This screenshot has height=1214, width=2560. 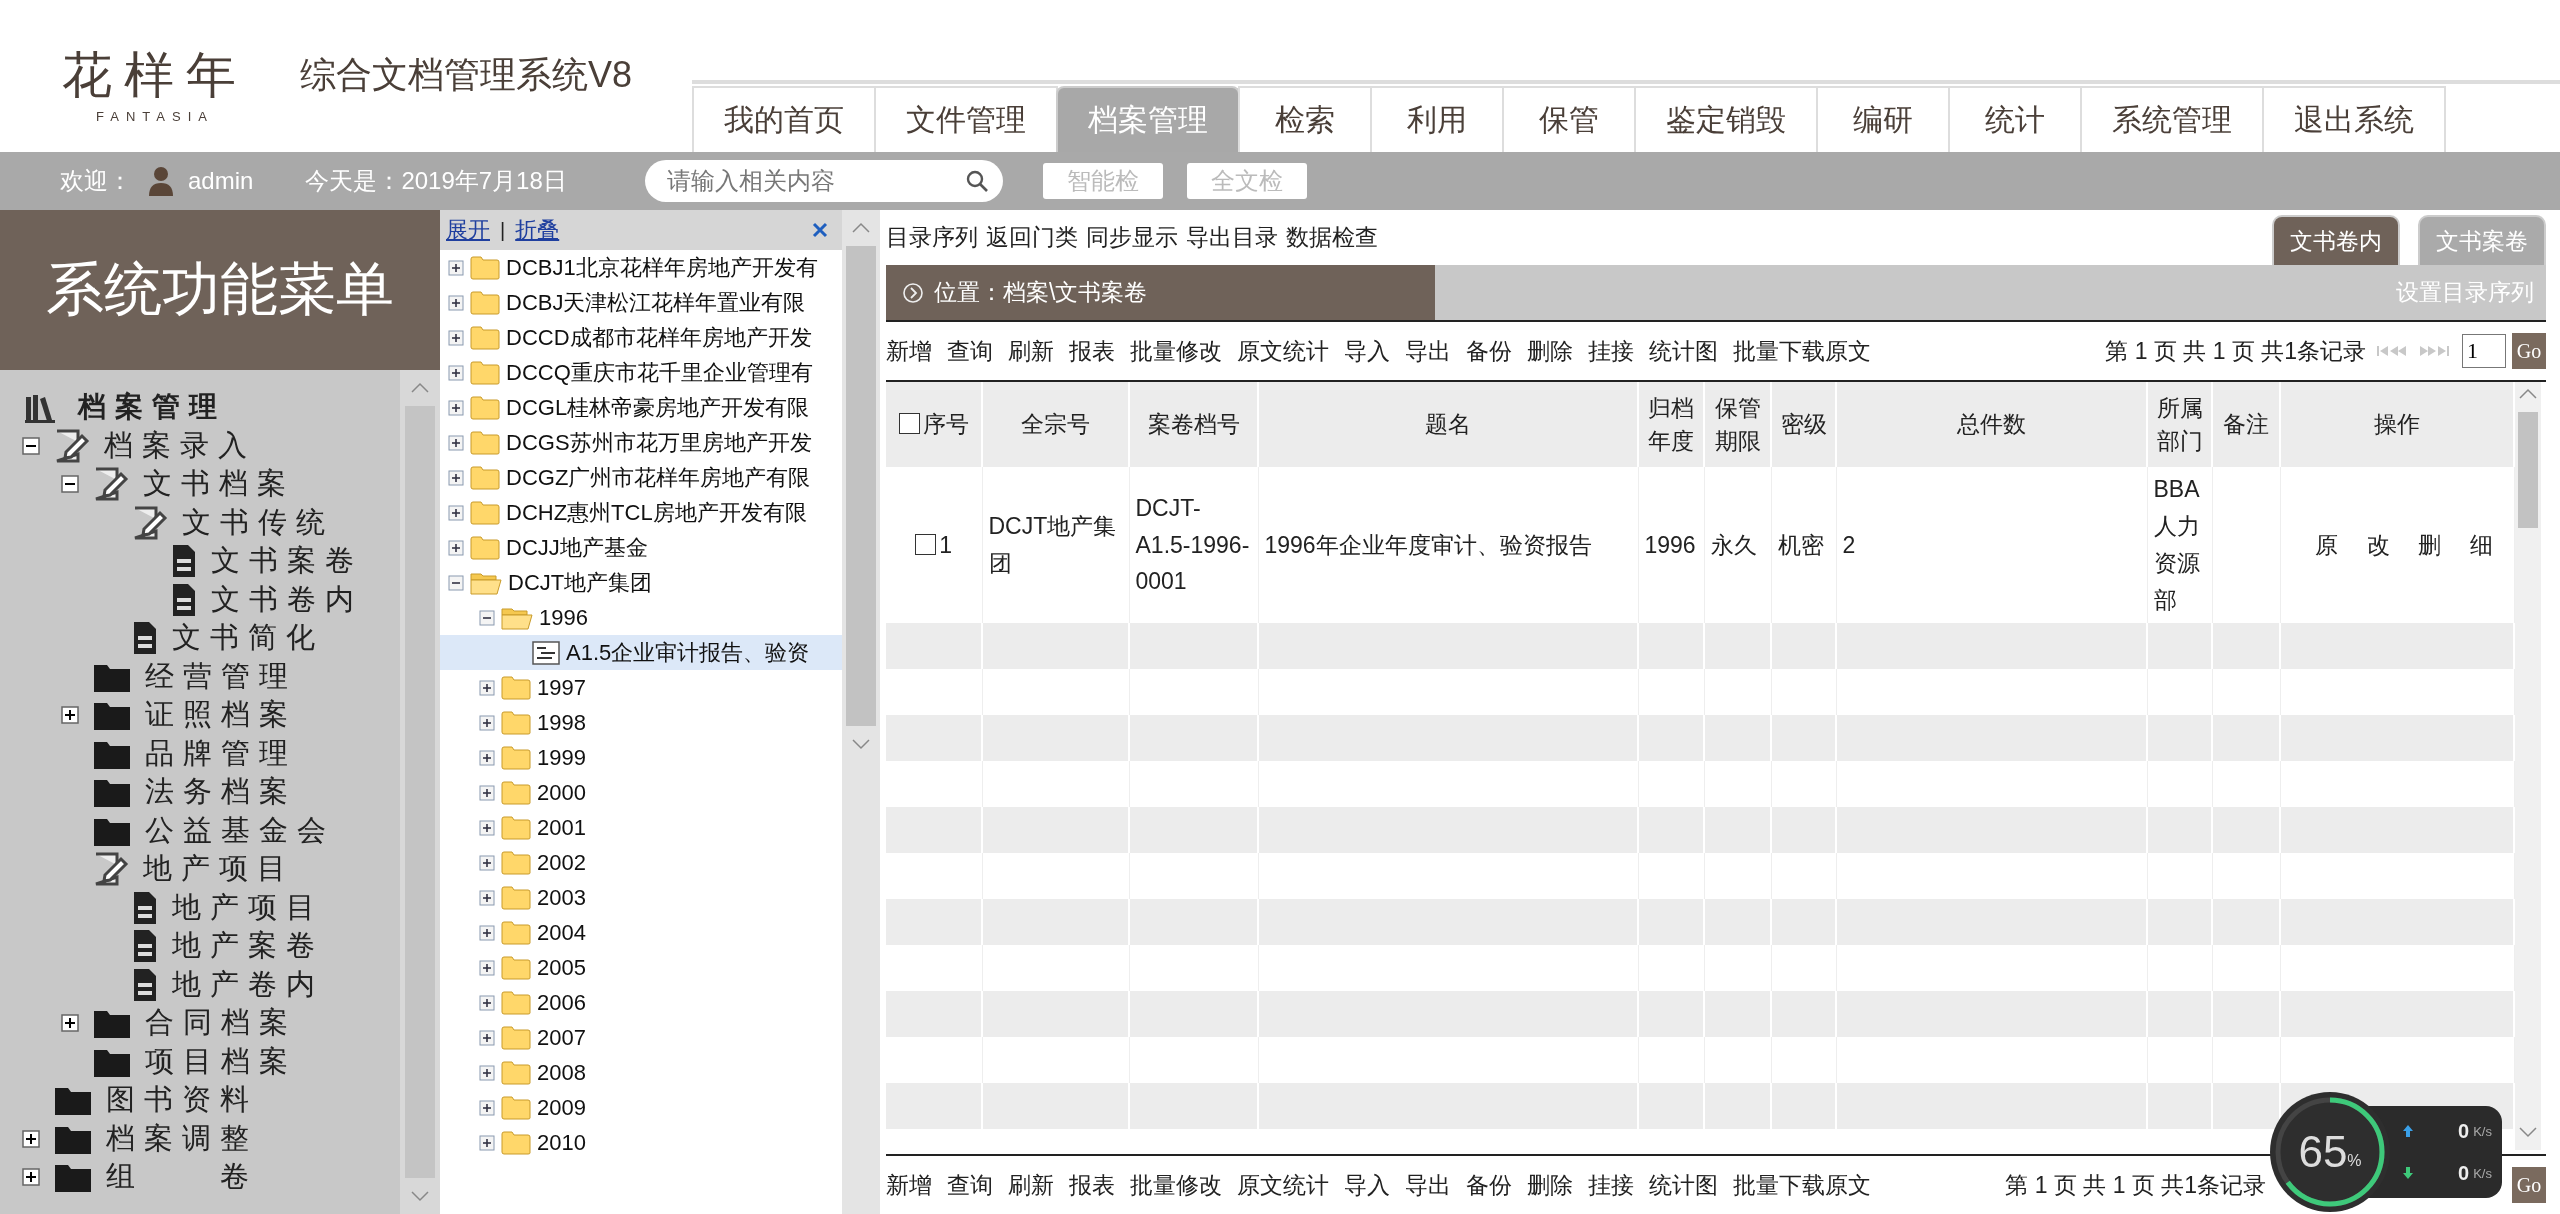 I want to click on menu-item: 档案管理, so click(x=125, y=407).